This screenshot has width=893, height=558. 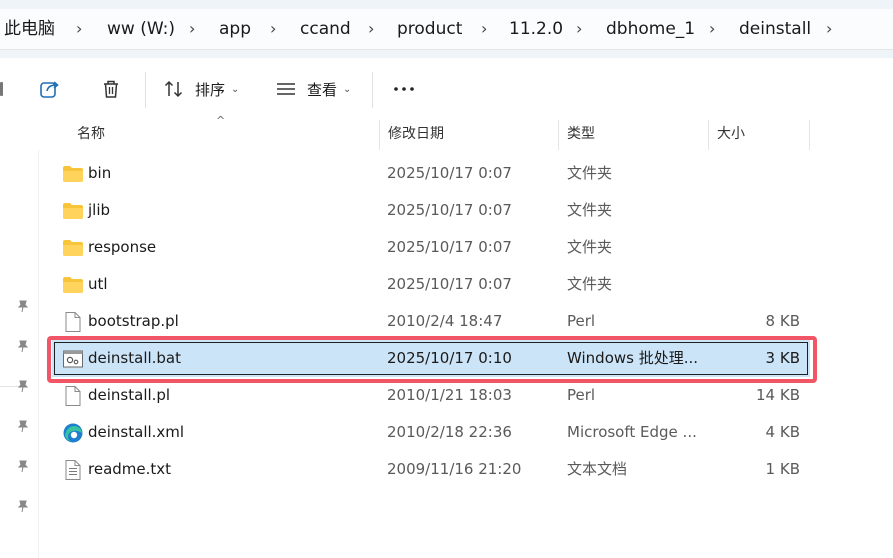 What do you see at coordinates (130, 469) in the screenshot?
I see `file-name: readme.txt` at bounding box center [130, 469].